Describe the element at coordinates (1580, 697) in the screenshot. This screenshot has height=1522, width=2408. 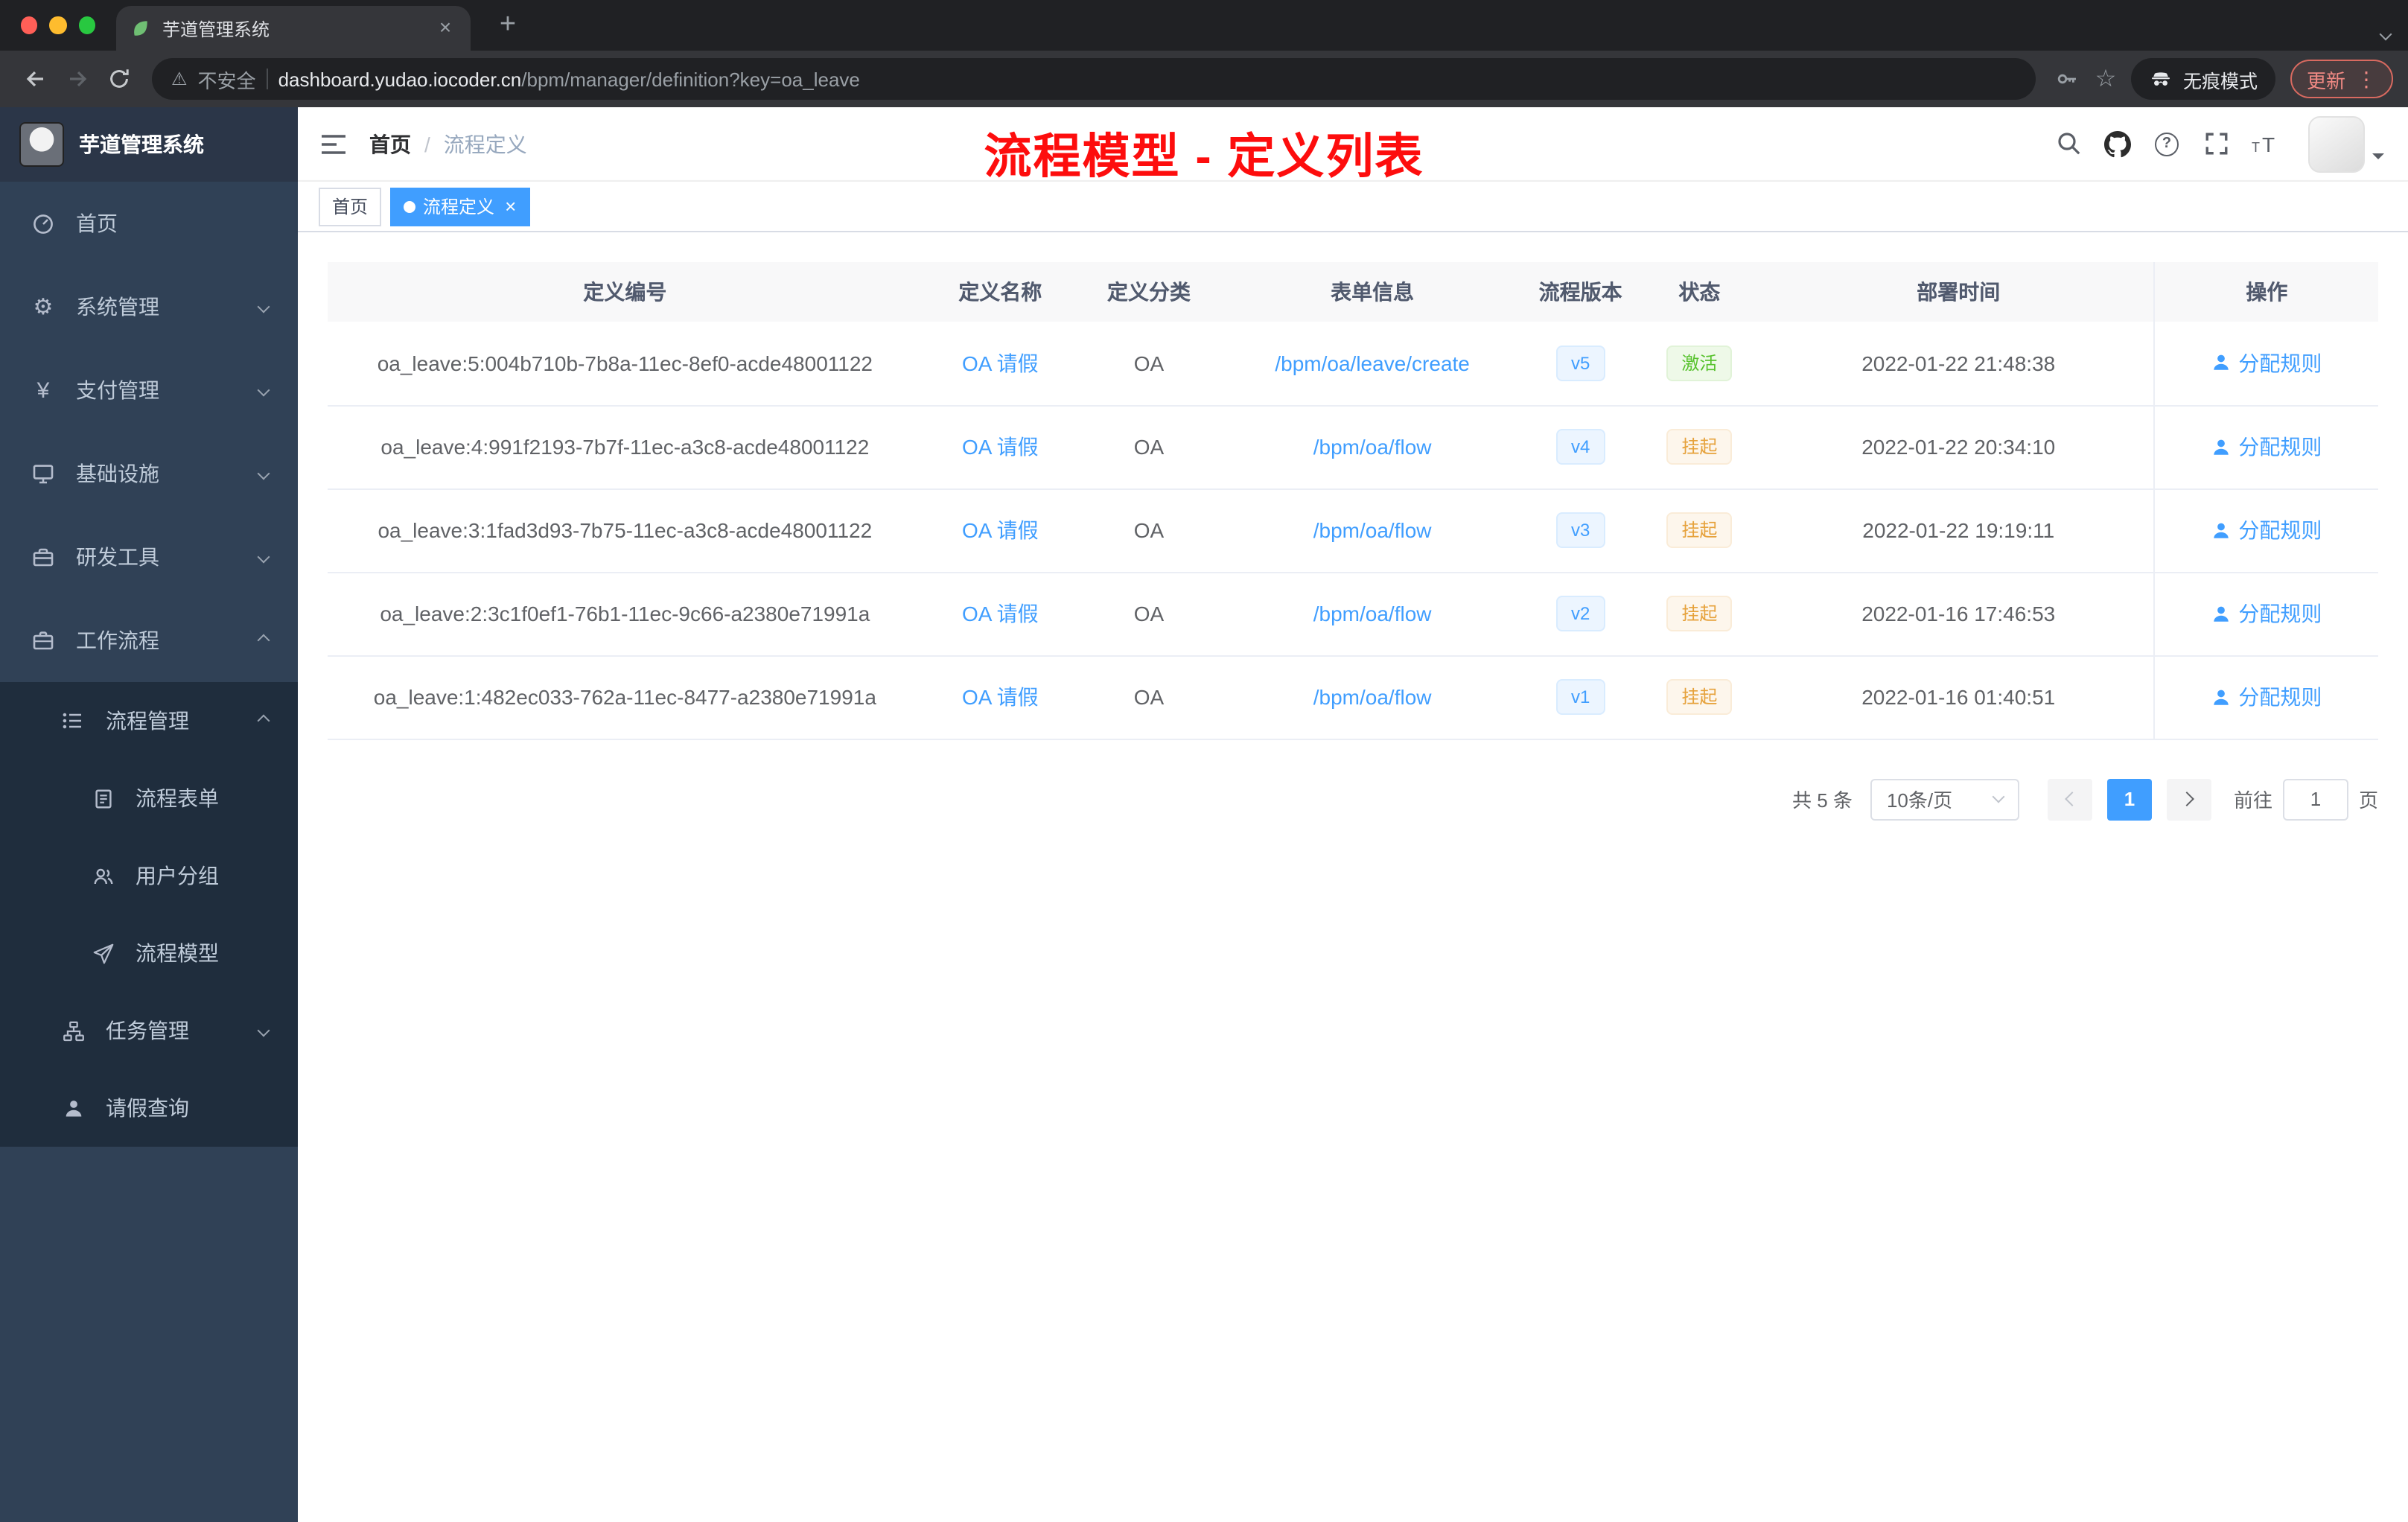
I see `version-badge: v1` at that location.